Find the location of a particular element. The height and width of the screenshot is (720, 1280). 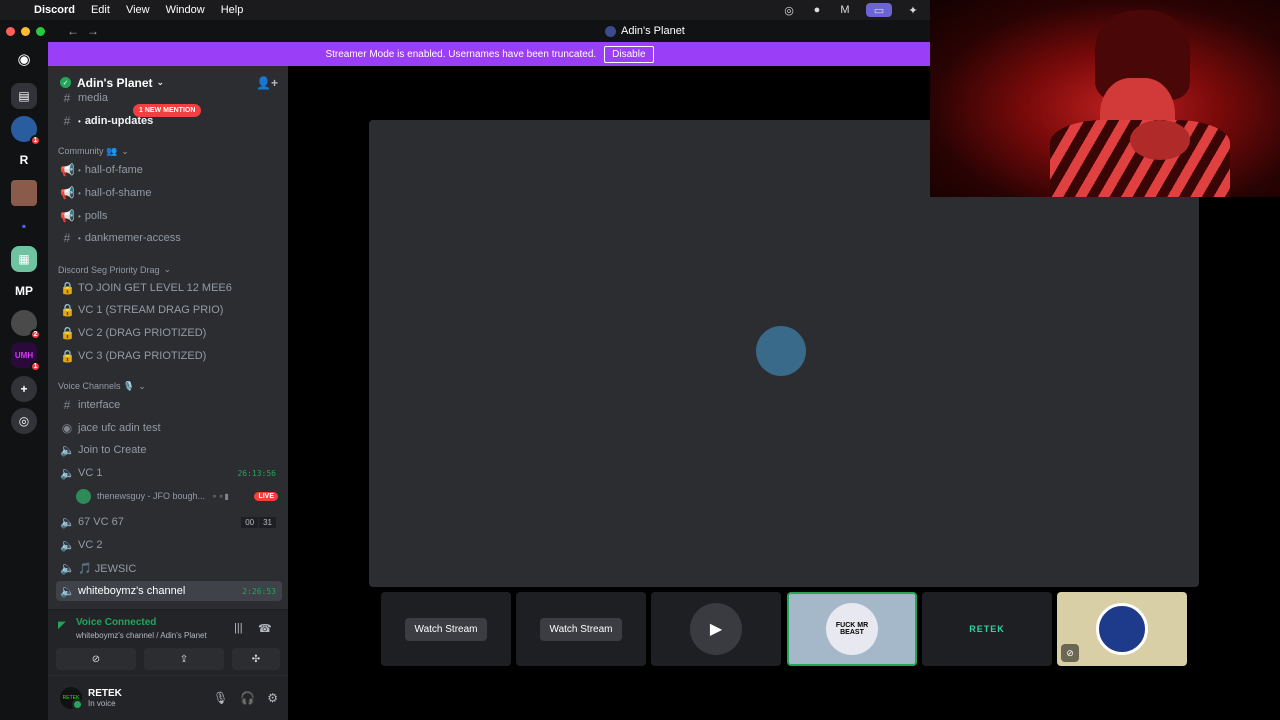

gear-icon: ⚙ is located at coordinates (272, 698).